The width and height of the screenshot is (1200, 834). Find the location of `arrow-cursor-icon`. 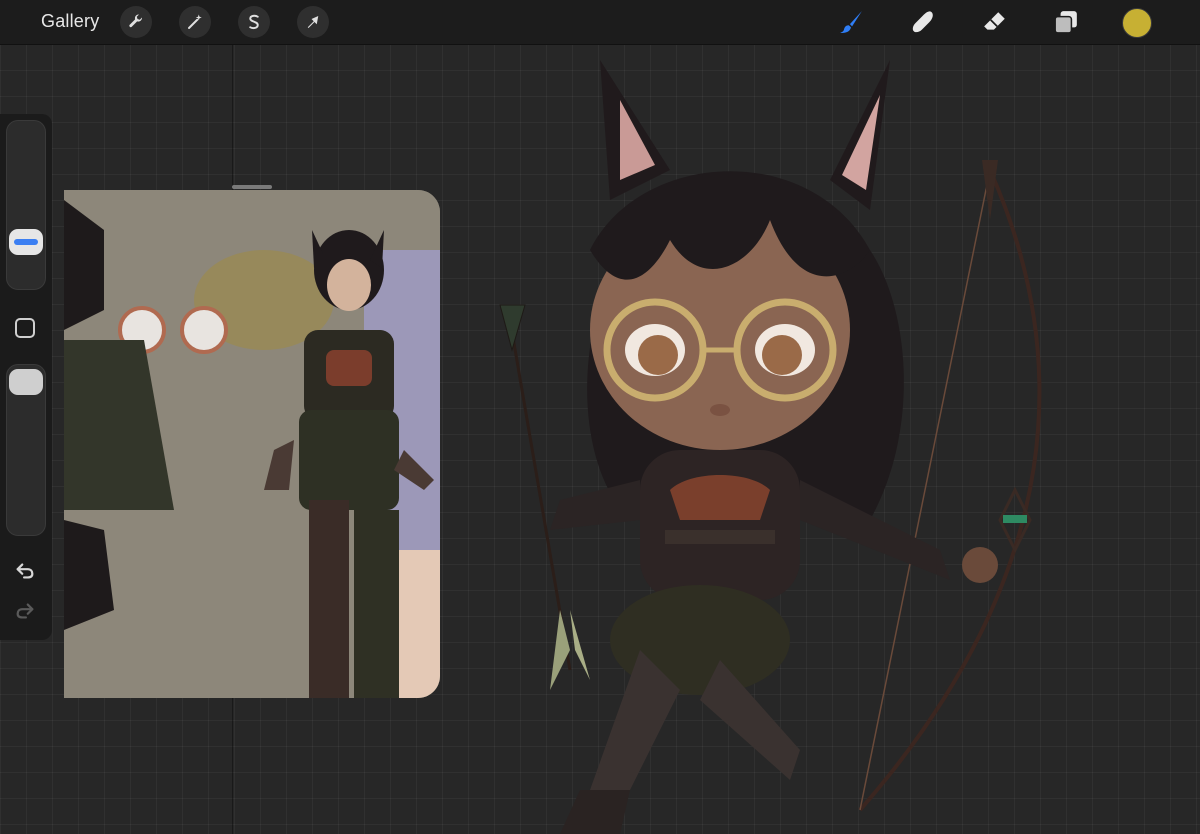

arrow-cursor-icon is located at coordinates (313, 22).